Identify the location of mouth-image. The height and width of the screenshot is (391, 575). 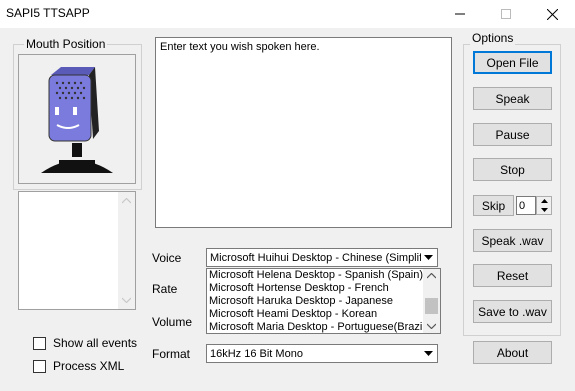
(77, 119).